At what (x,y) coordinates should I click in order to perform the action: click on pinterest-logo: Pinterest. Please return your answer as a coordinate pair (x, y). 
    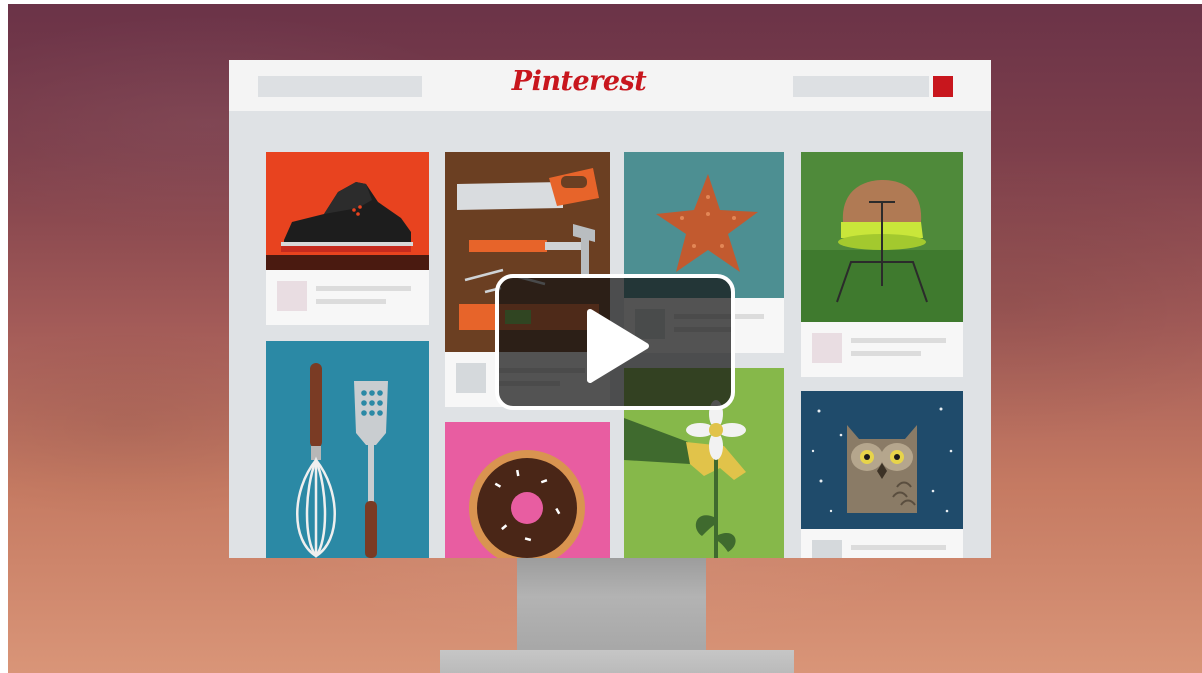
    Looking at the image, I should click on (579, 81).